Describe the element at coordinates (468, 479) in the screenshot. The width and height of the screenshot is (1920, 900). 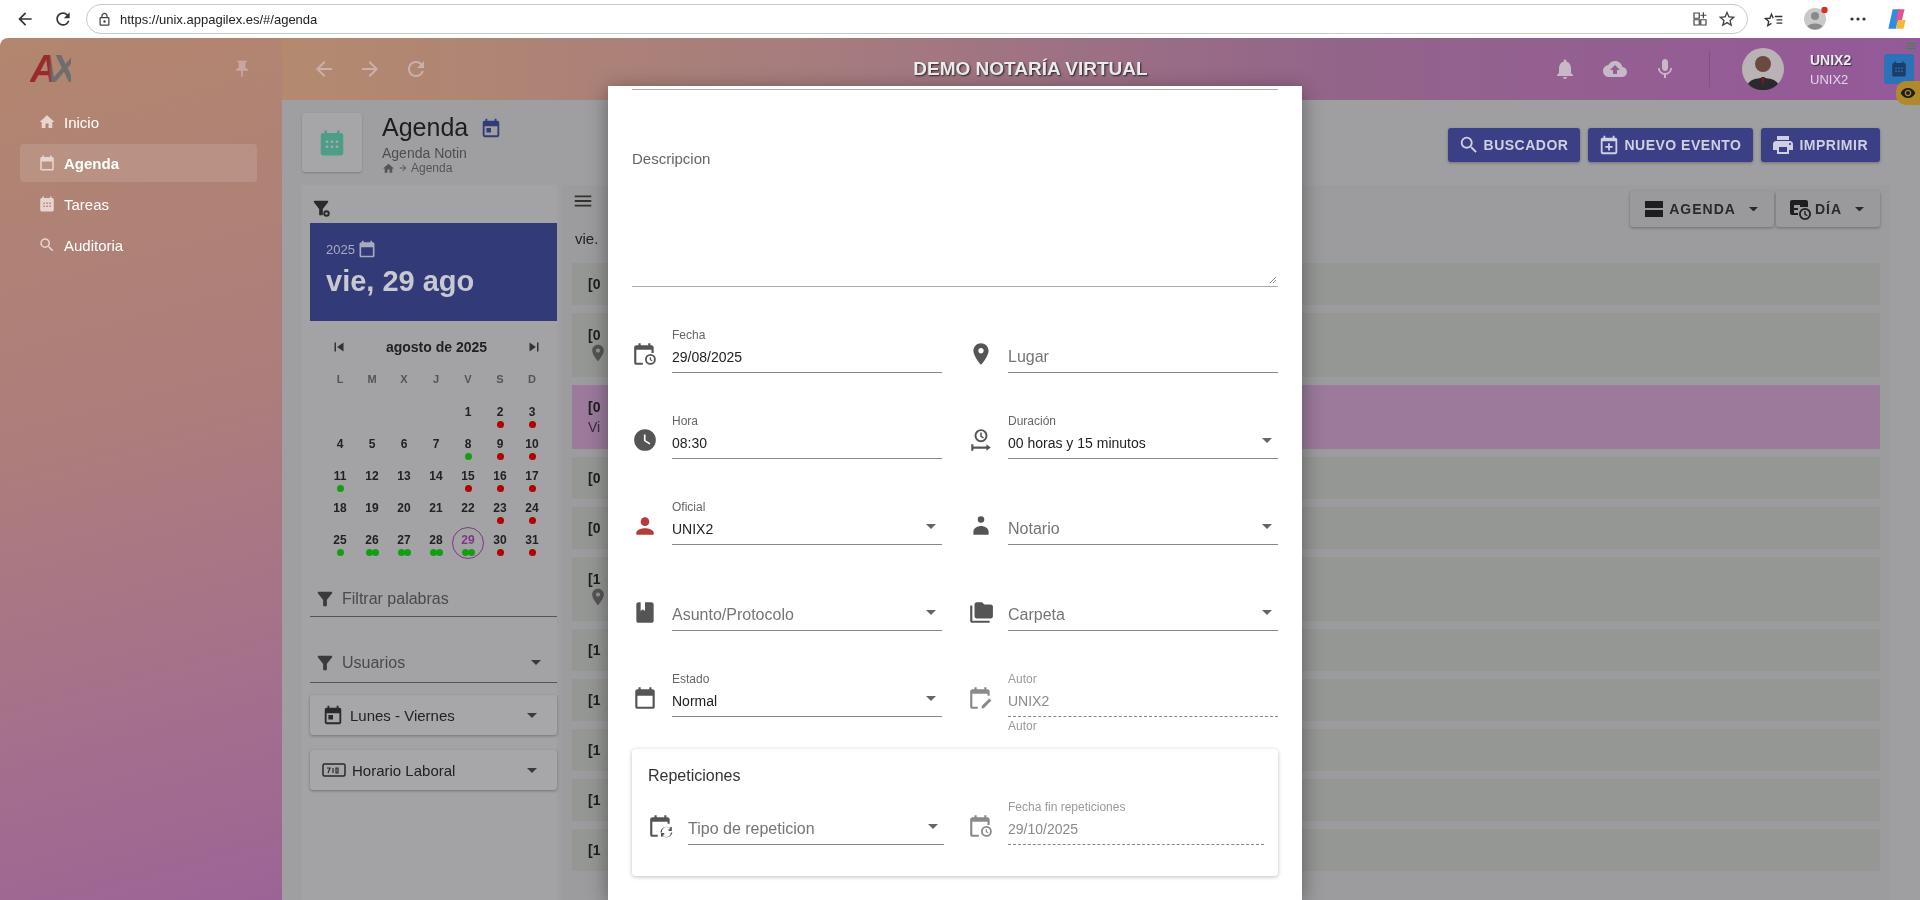
I see `calendar-day: 15` at that location.